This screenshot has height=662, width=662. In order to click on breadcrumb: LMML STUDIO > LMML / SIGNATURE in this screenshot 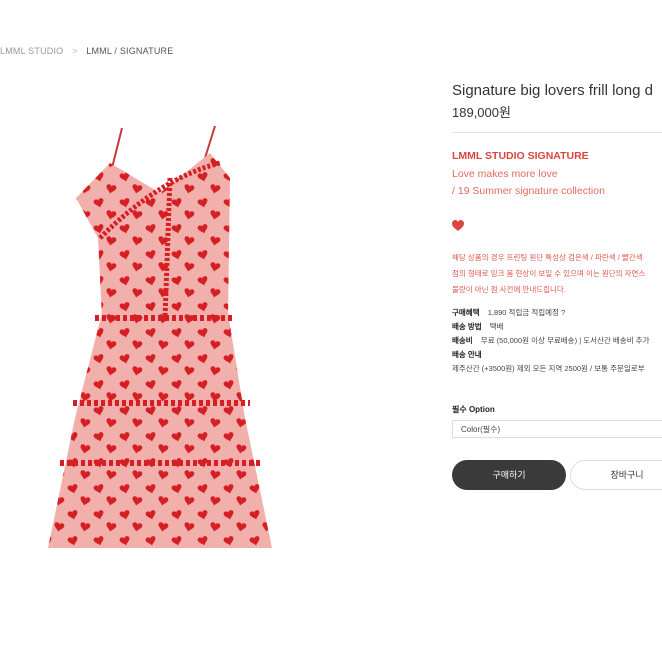, I will do `click(86, 51)`.